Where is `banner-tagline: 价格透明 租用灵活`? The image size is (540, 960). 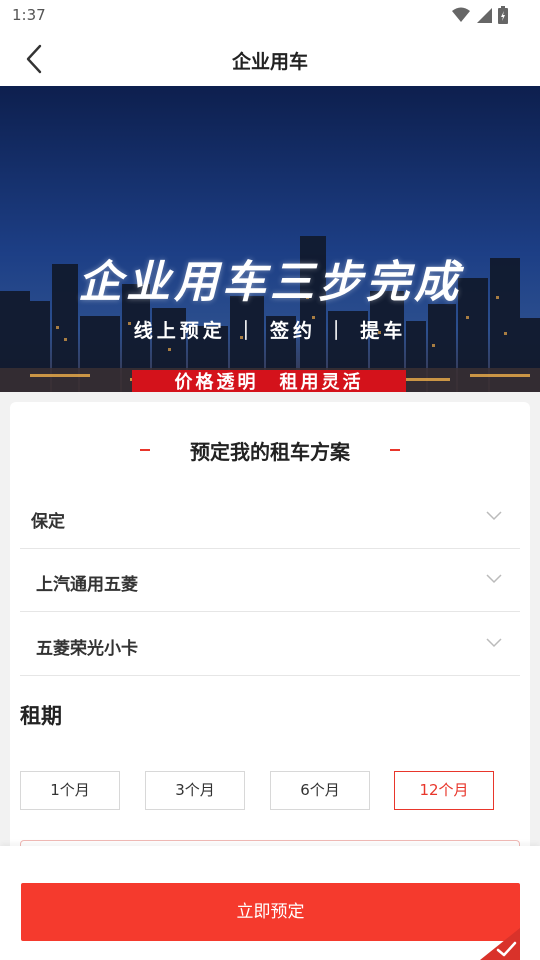 banner-tagline: 价格透明 租用灵活 is located at coordinates (269, 381).